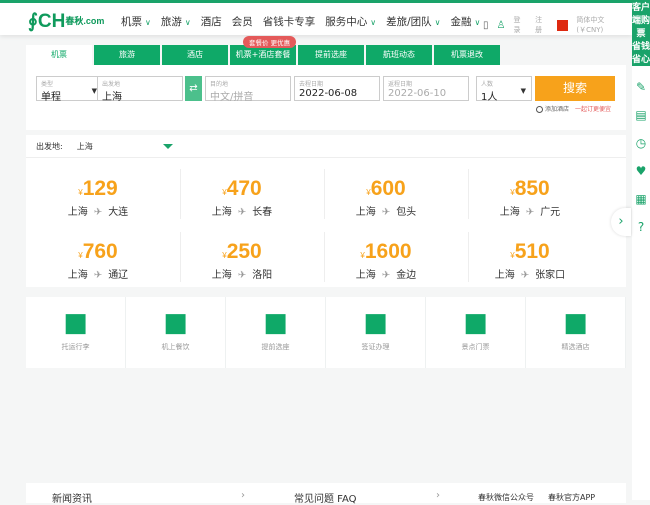 Image resolution: width=650 pixels, height=505 pixels. What do you see at coordinates (263, 55) in the screenshot?
I see `tab-item: 机票+酒店套餐` at bounding box center [263, 55].